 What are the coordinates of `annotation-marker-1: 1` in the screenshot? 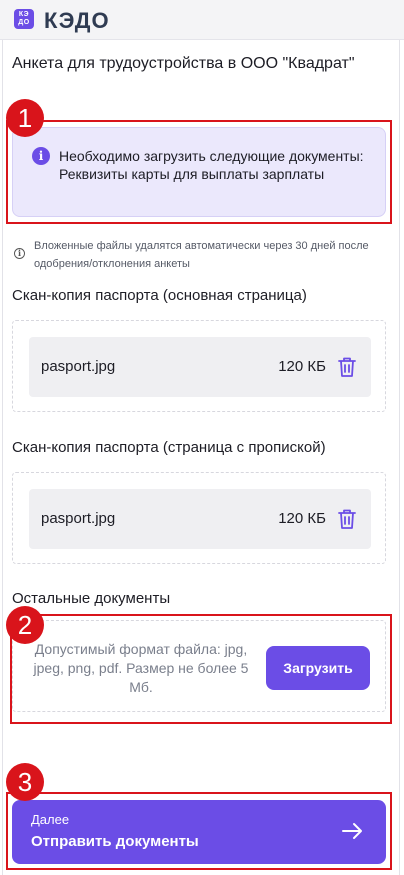 It's located at (25, 118).